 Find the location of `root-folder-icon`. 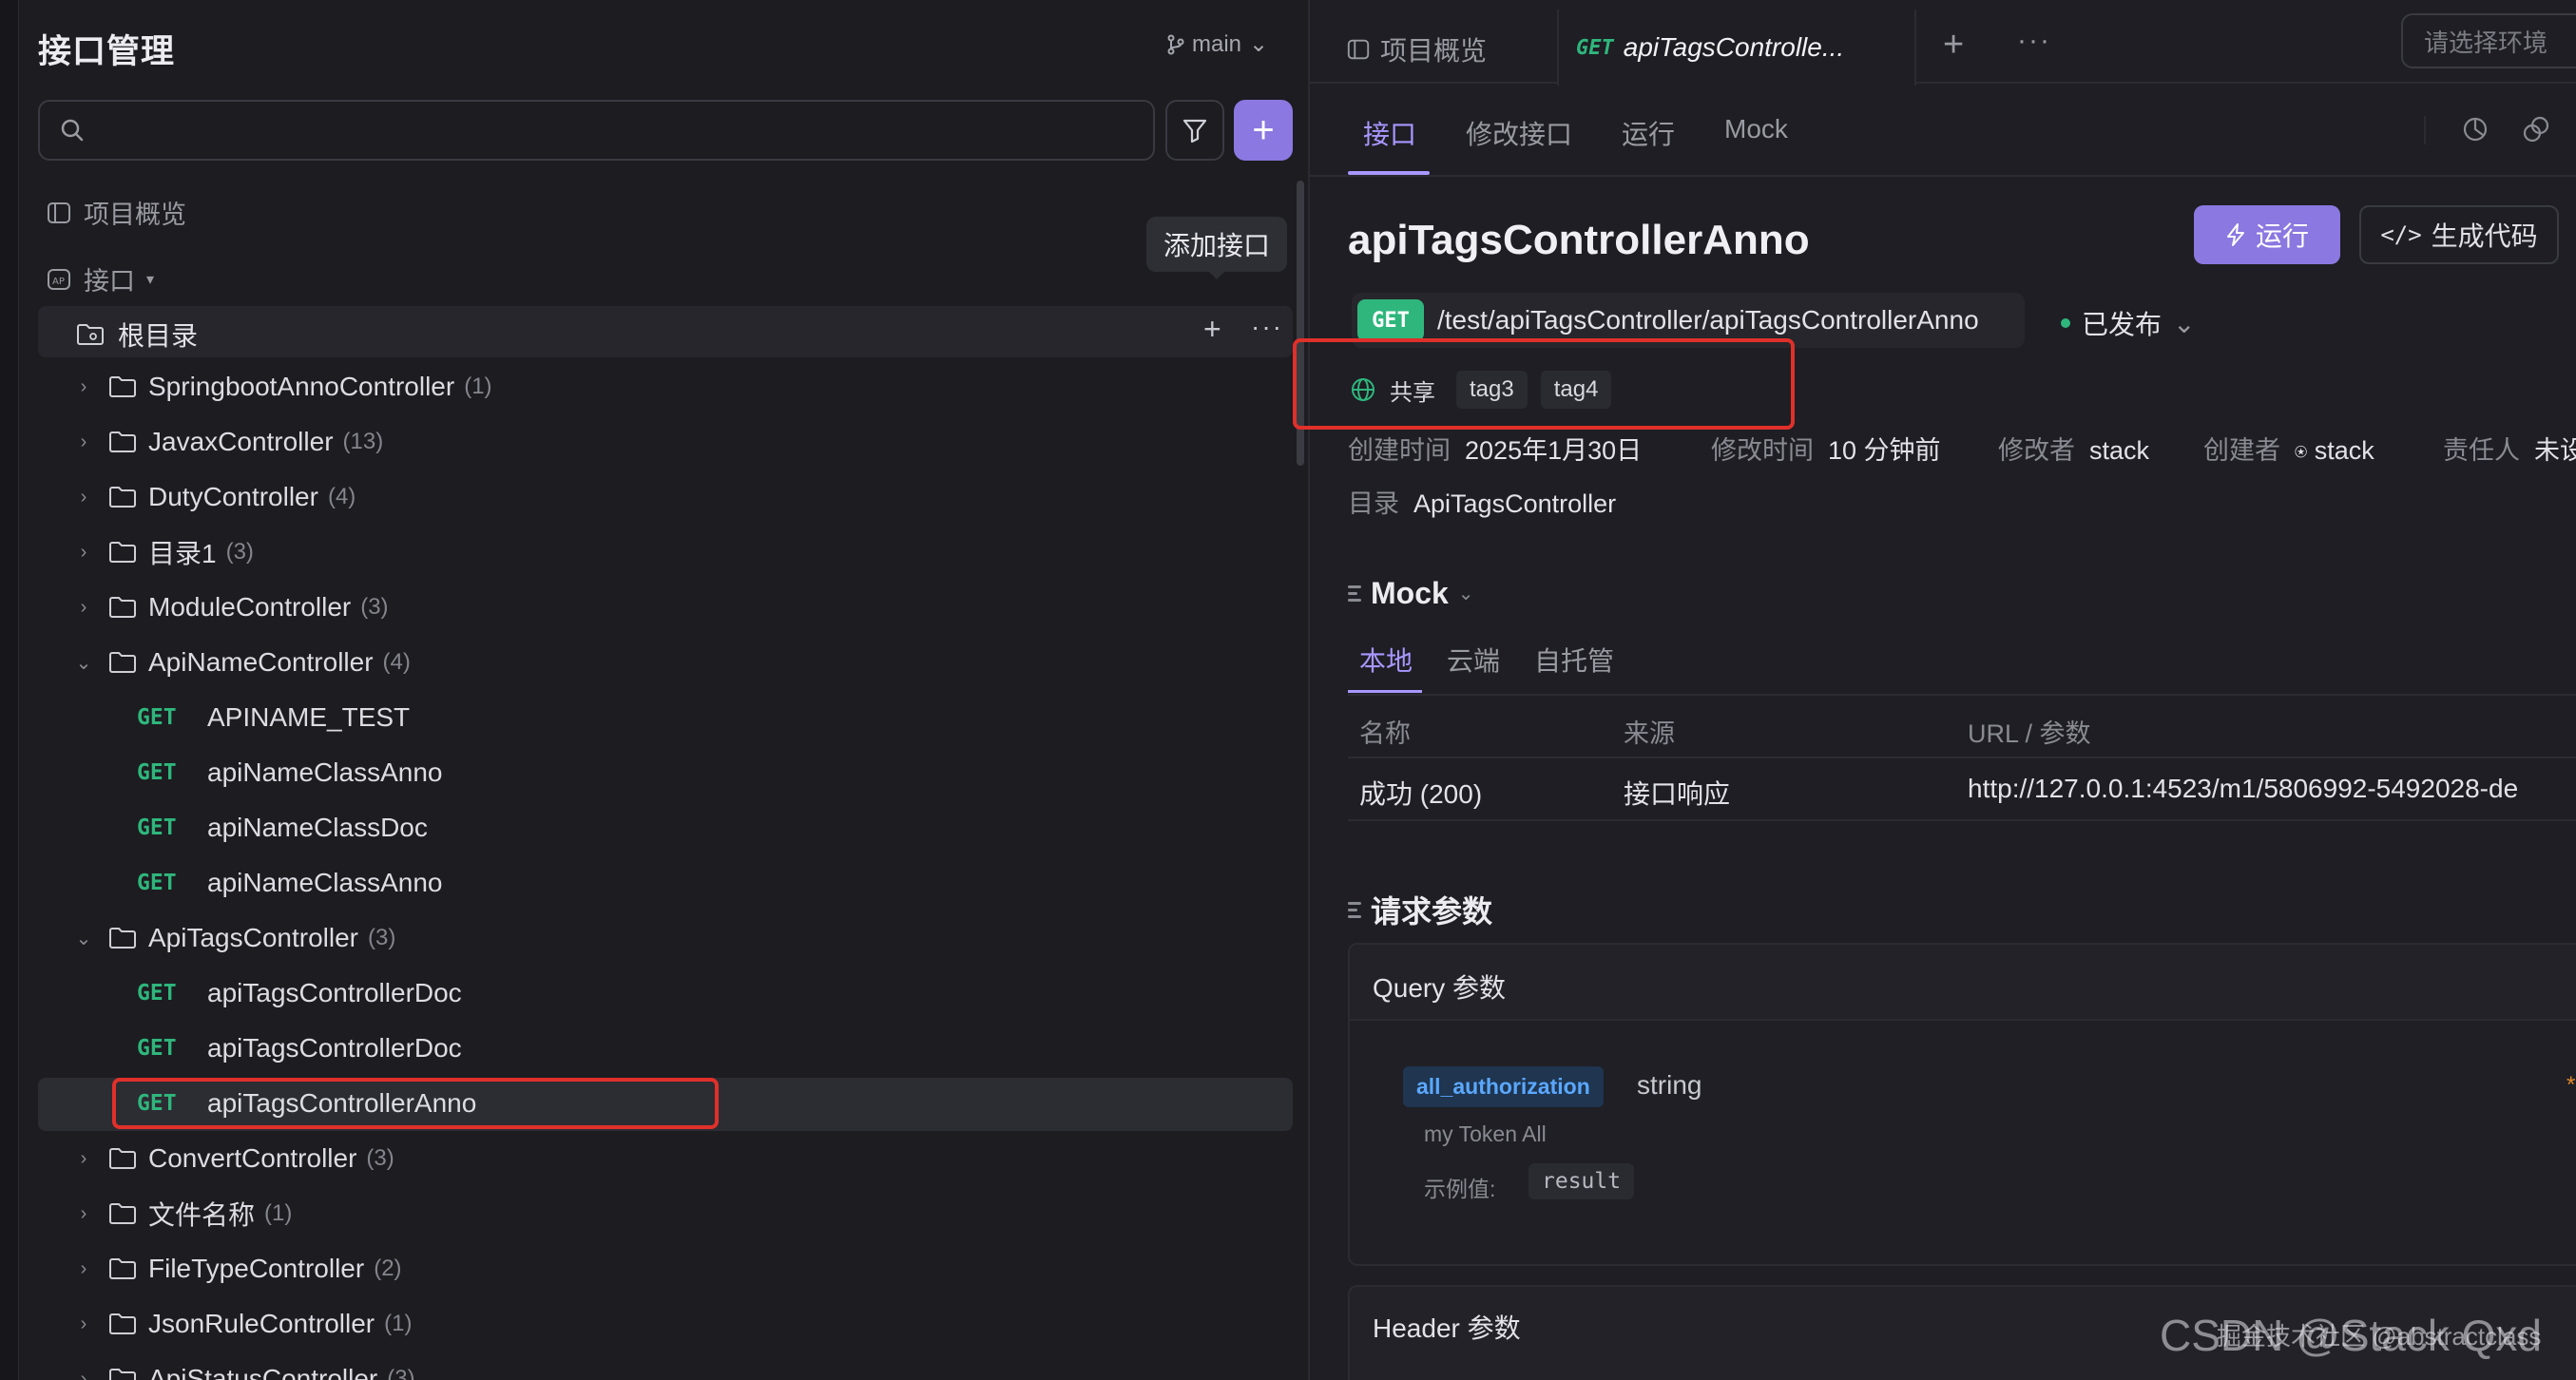

root-folder-icon is located at coordinates (91, 334).